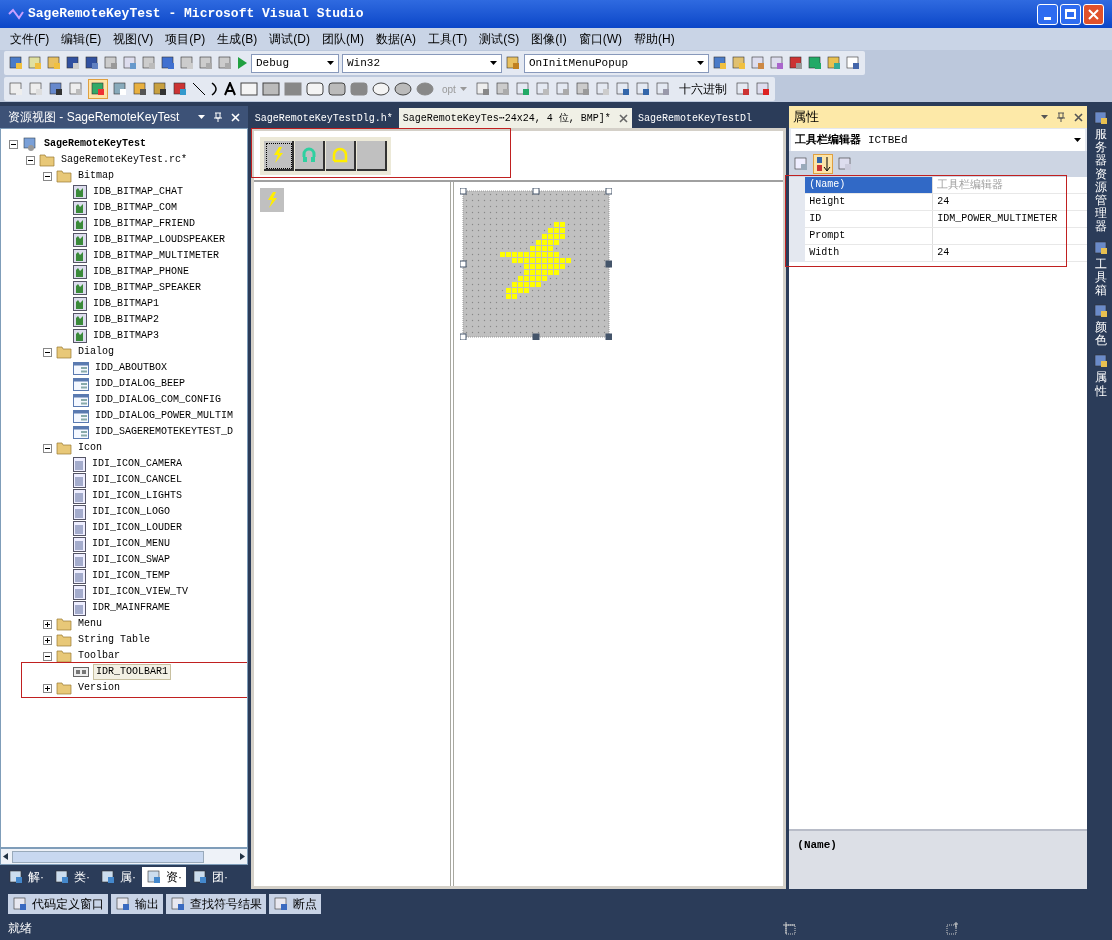 The height and width of the screenshot is (940, 1112). Describe the element at coordinates (96, 176) in the screenshot. I see `tree-item: Bitmap` at that location.